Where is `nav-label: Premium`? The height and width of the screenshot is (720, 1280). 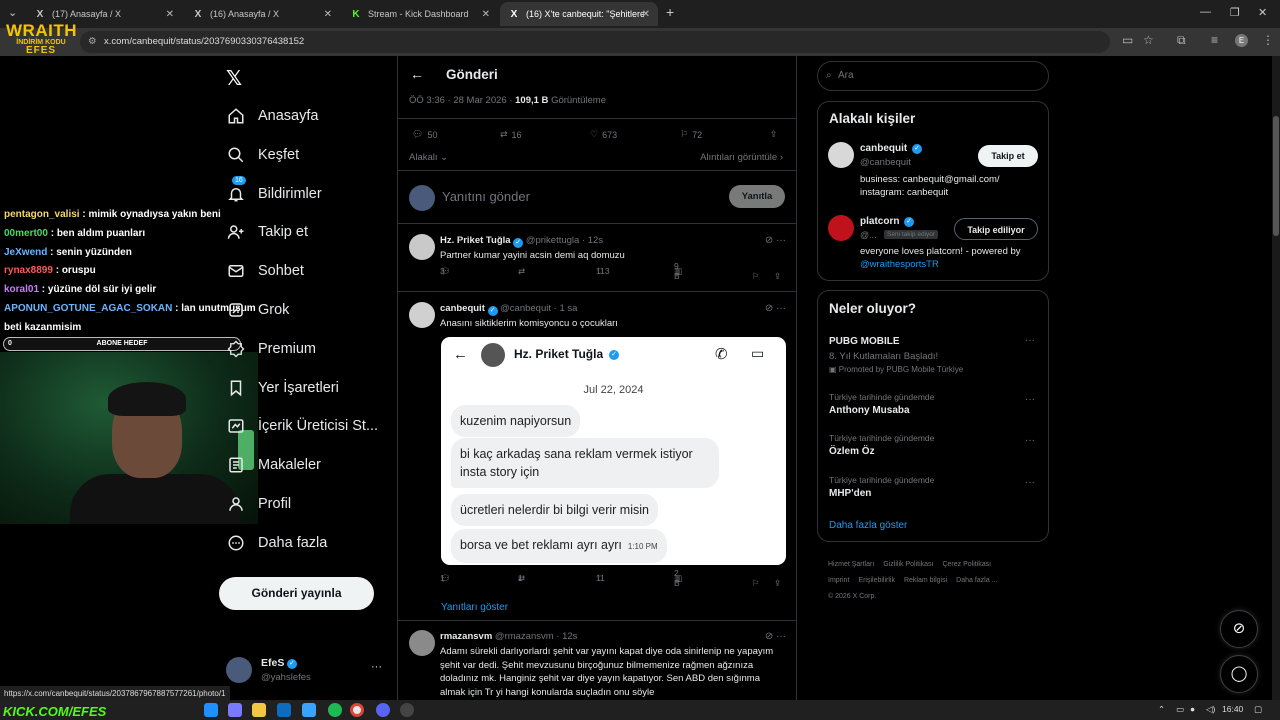 nav-label: Premium is located at coordinates (287, 349).